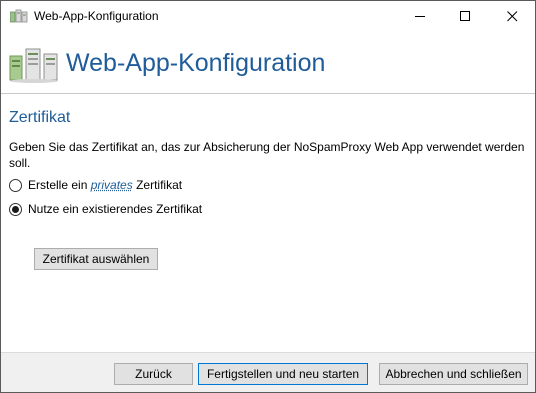 The width and height of the screenshot is (536, 393). Describe the element at coordinates (40, 117) in the screenshot. I see `section-title: Zertifikat` at that location.